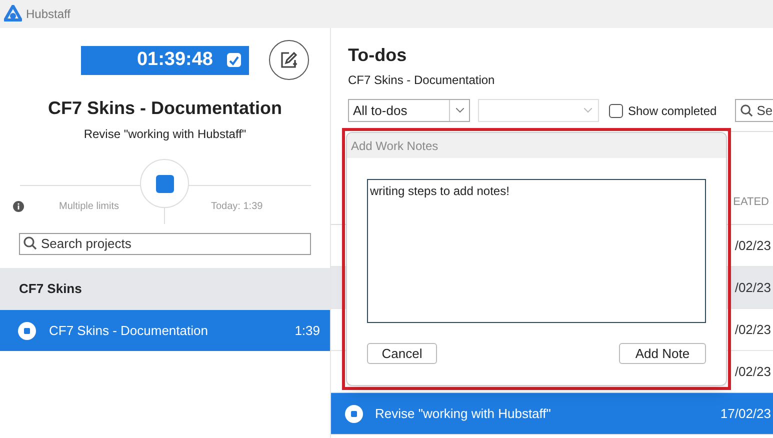 Image resolution: width=773 pixels, height=438 pixels. Describe the element at coordinates (165, 289) in the screenshot. I see `project-group-header: CF7 Skins` at that location.